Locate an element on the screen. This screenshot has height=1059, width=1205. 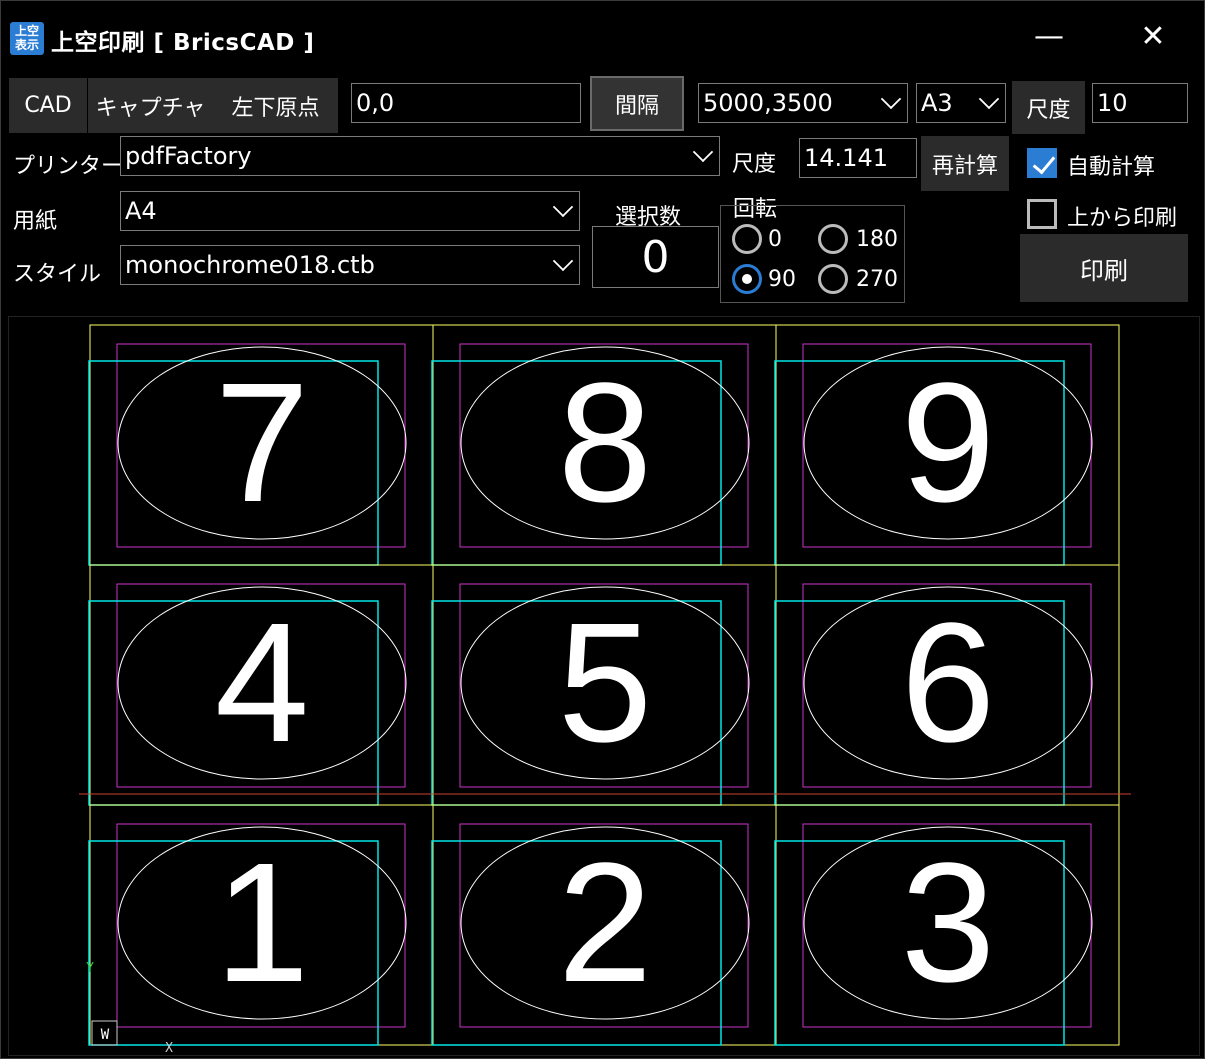
printer-scale-input: 14.141 is located at coordinates (858, 158).